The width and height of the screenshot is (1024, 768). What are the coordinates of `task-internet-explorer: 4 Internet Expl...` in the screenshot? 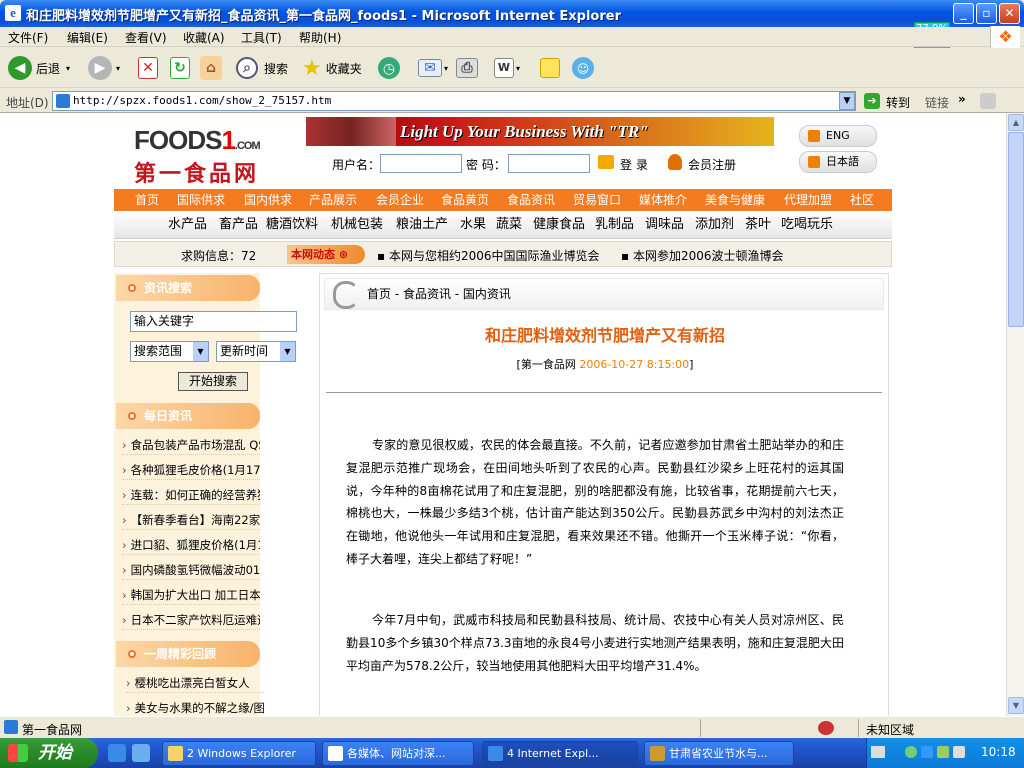 It's located at (560, 753).